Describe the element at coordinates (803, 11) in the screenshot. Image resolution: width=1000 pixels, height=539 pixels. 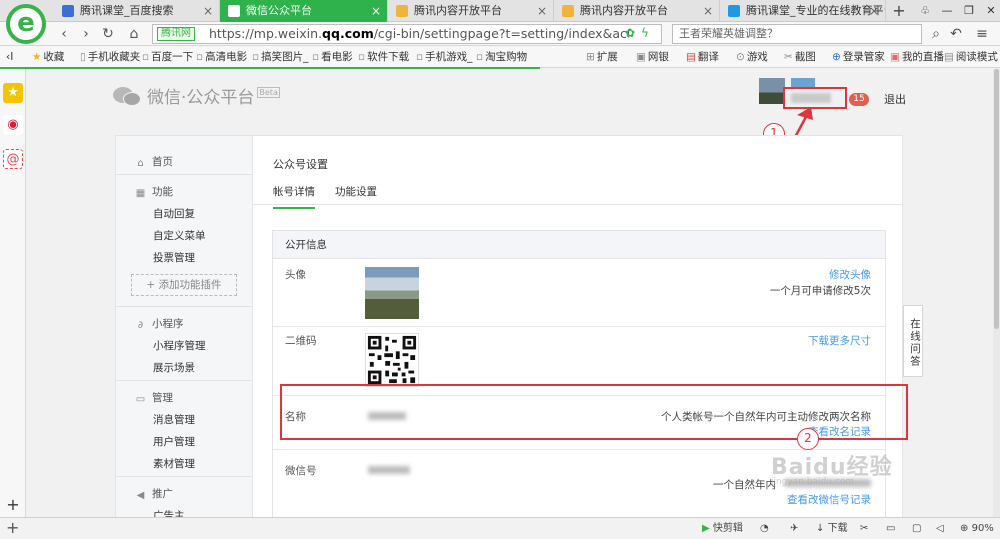
I see `tab-tencent-ketang: 腾讯课堂_专业的在线教育平台 ×` at that location.